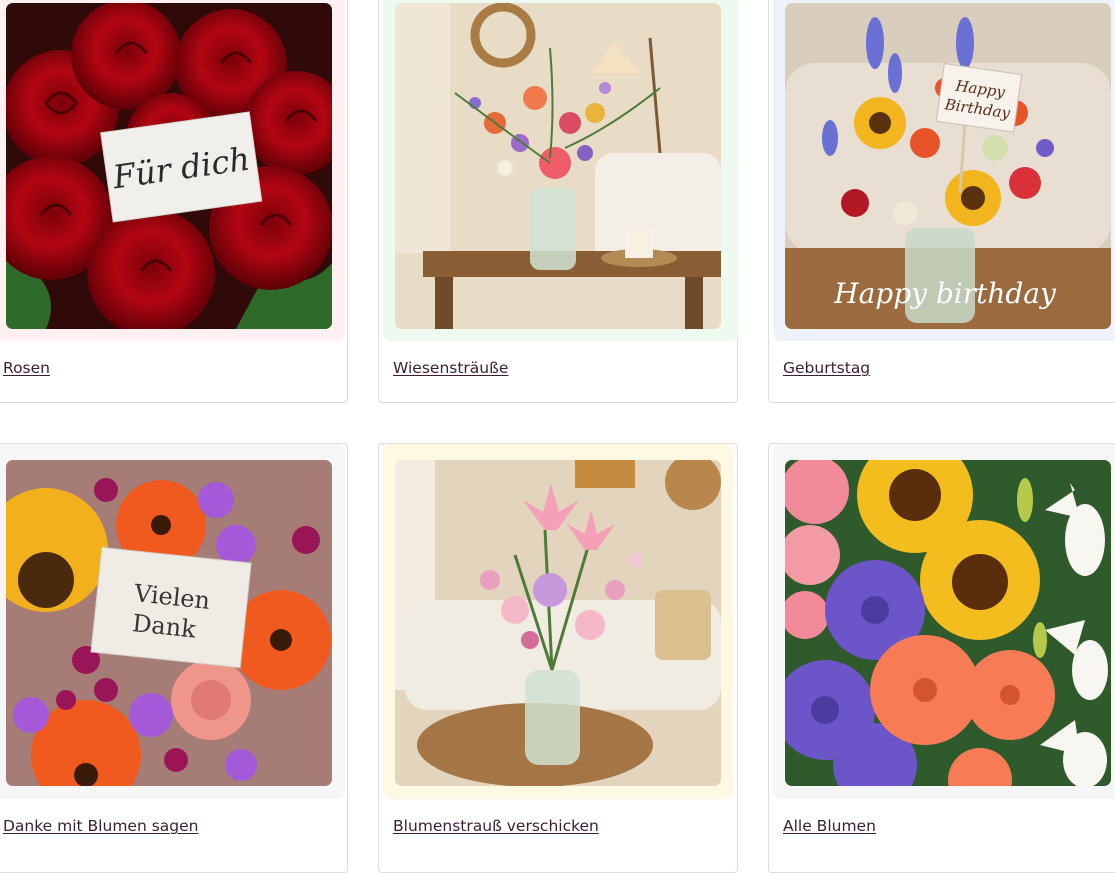  Describe the element at coordinates (169, 166) in the screenshot. I see `roses-image: Für dich` at that location.